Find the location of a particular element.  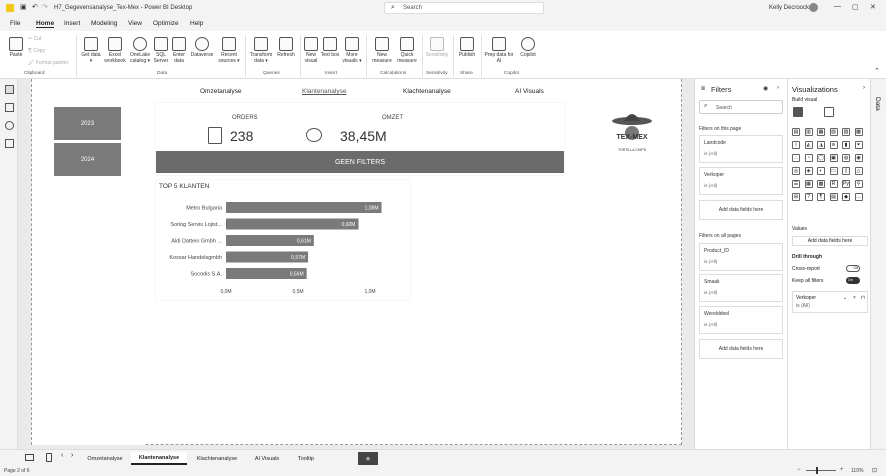

area-visual-icon: ◭ is located at coordinates (808, 145).